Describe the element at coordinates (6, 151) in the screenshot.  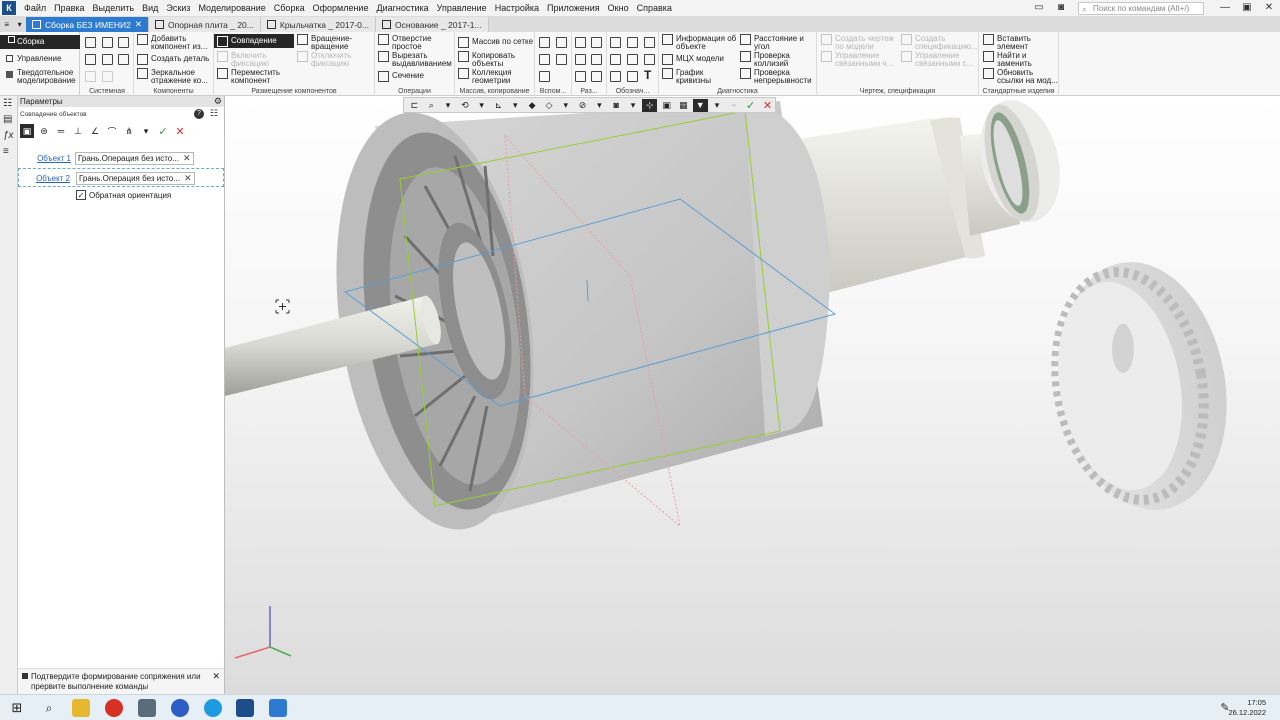
I see `layers-icon: ≡` at that location.